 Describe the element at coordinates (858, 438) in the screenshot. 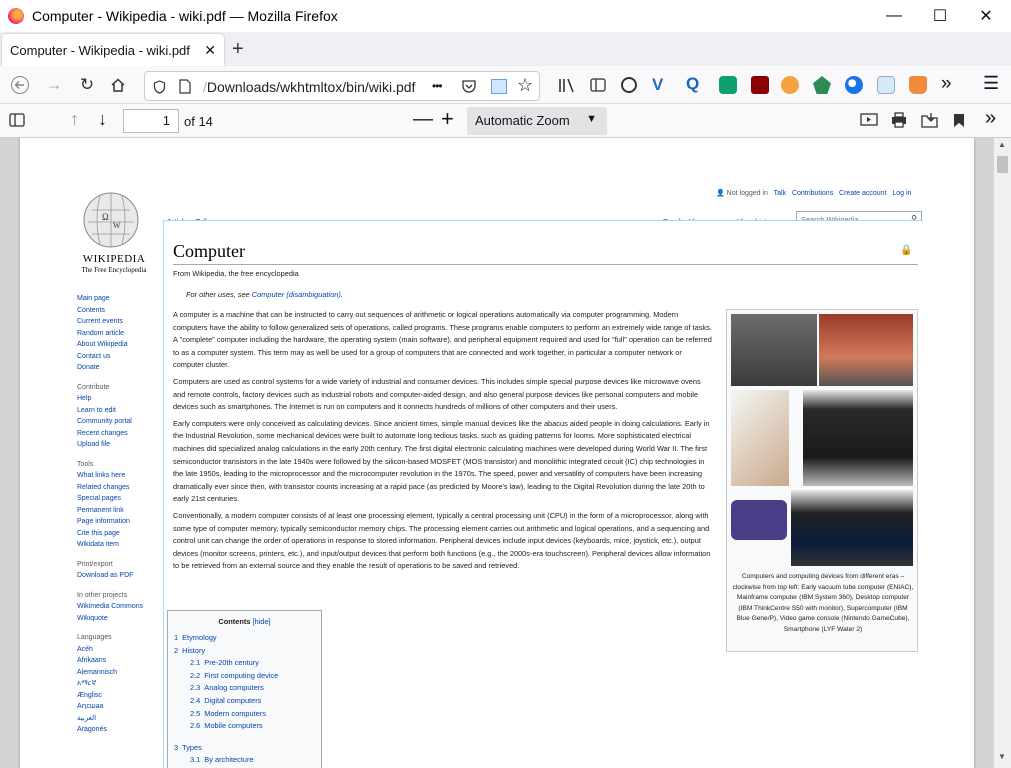

I see `desktop-image` at that location.